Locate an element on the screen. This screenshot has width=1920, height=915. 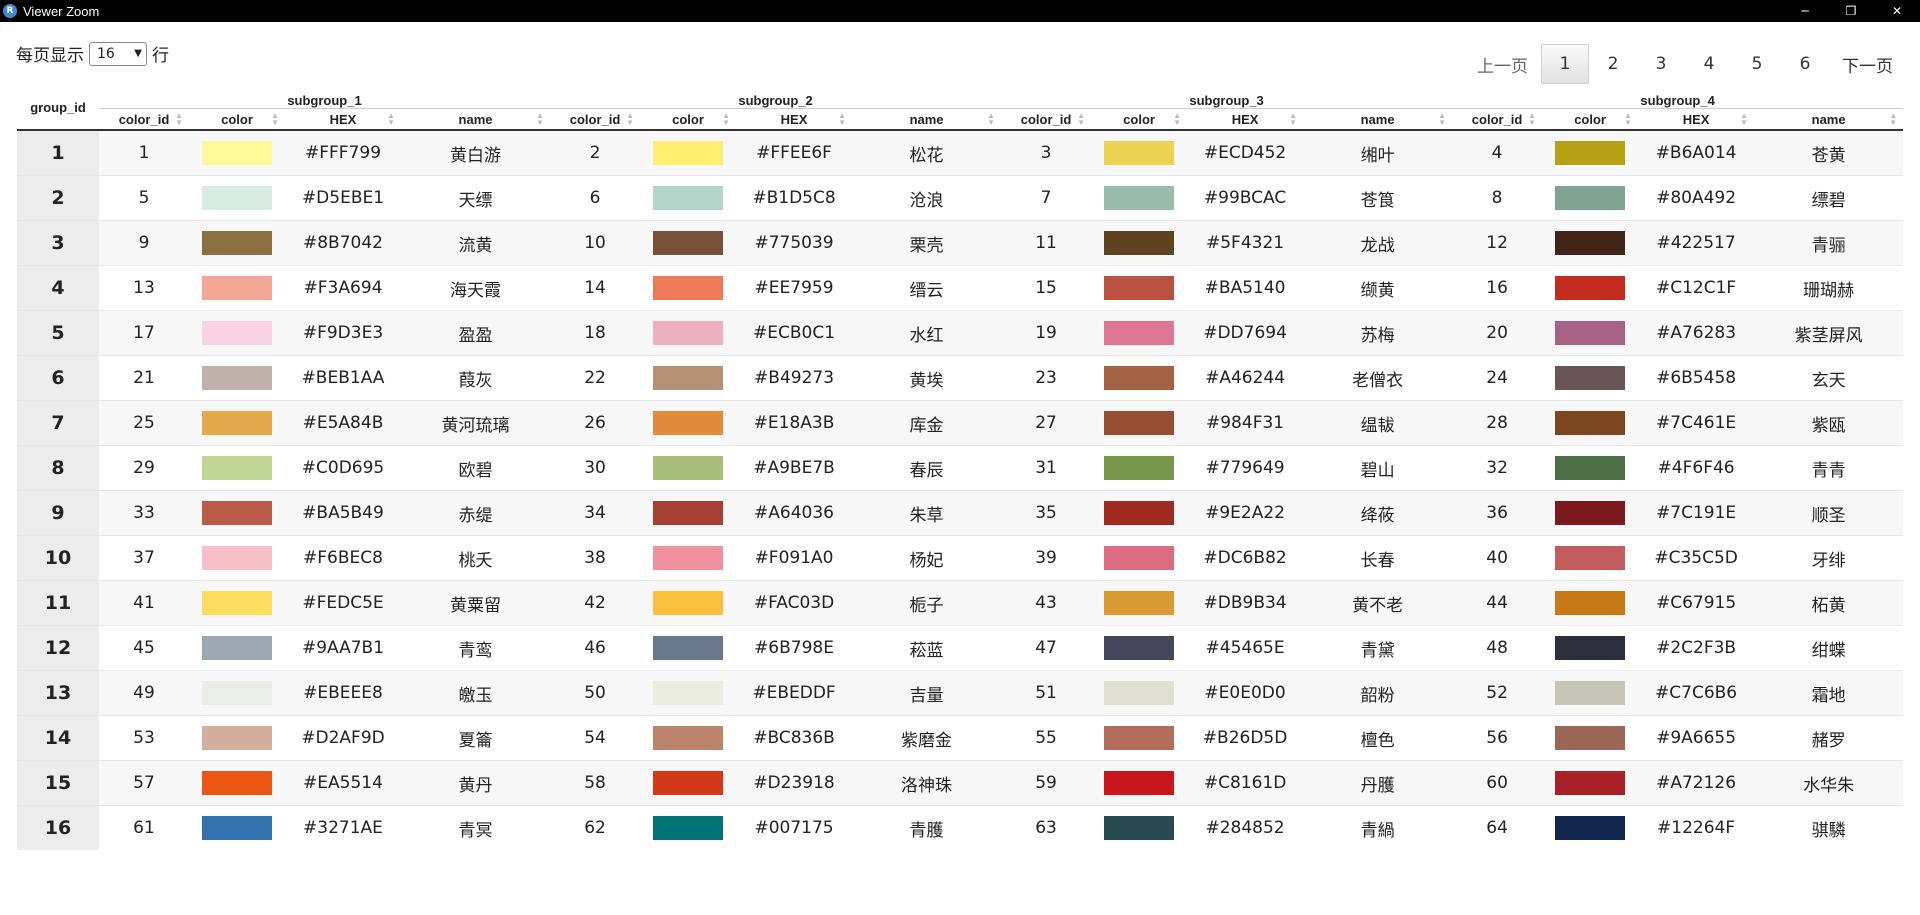
color-id-cell: 25 is located at coordinates (144, 423).